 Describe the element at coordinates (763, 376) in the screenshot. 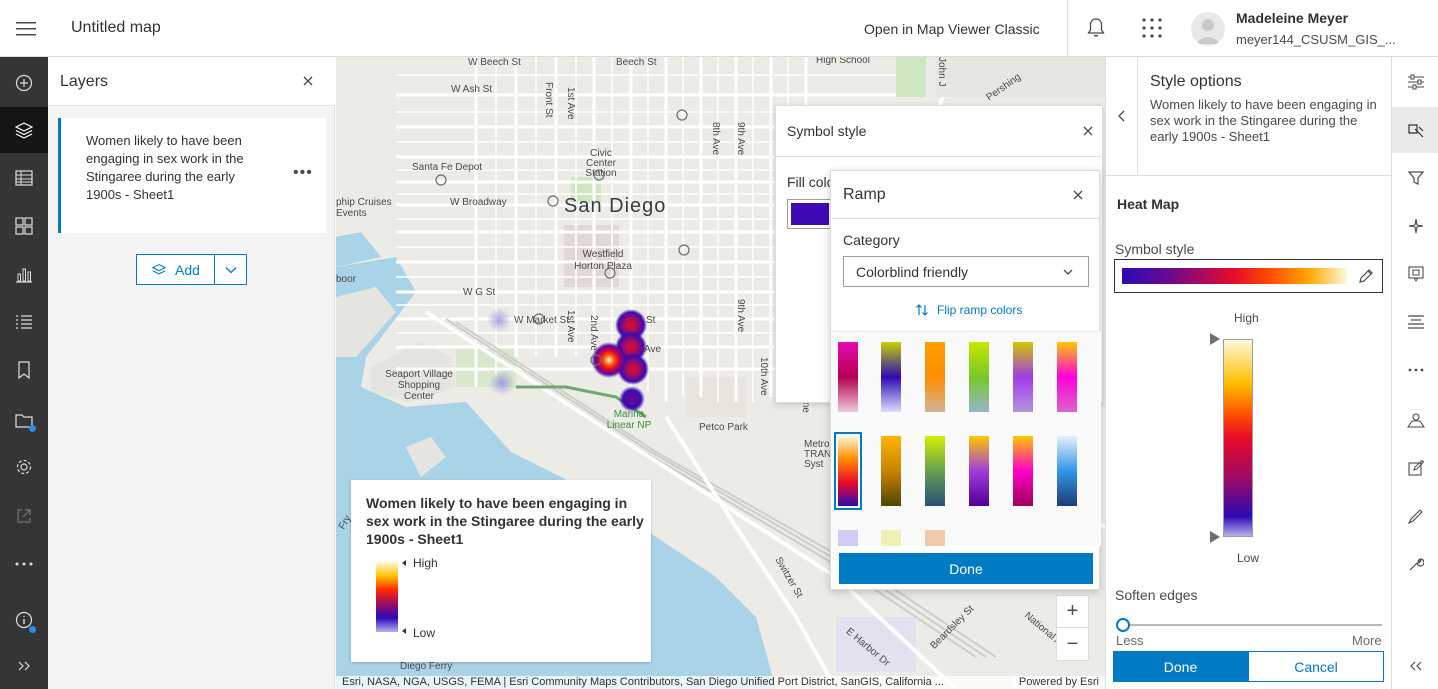

I see `map-label-street: 10th Ave` at that location.